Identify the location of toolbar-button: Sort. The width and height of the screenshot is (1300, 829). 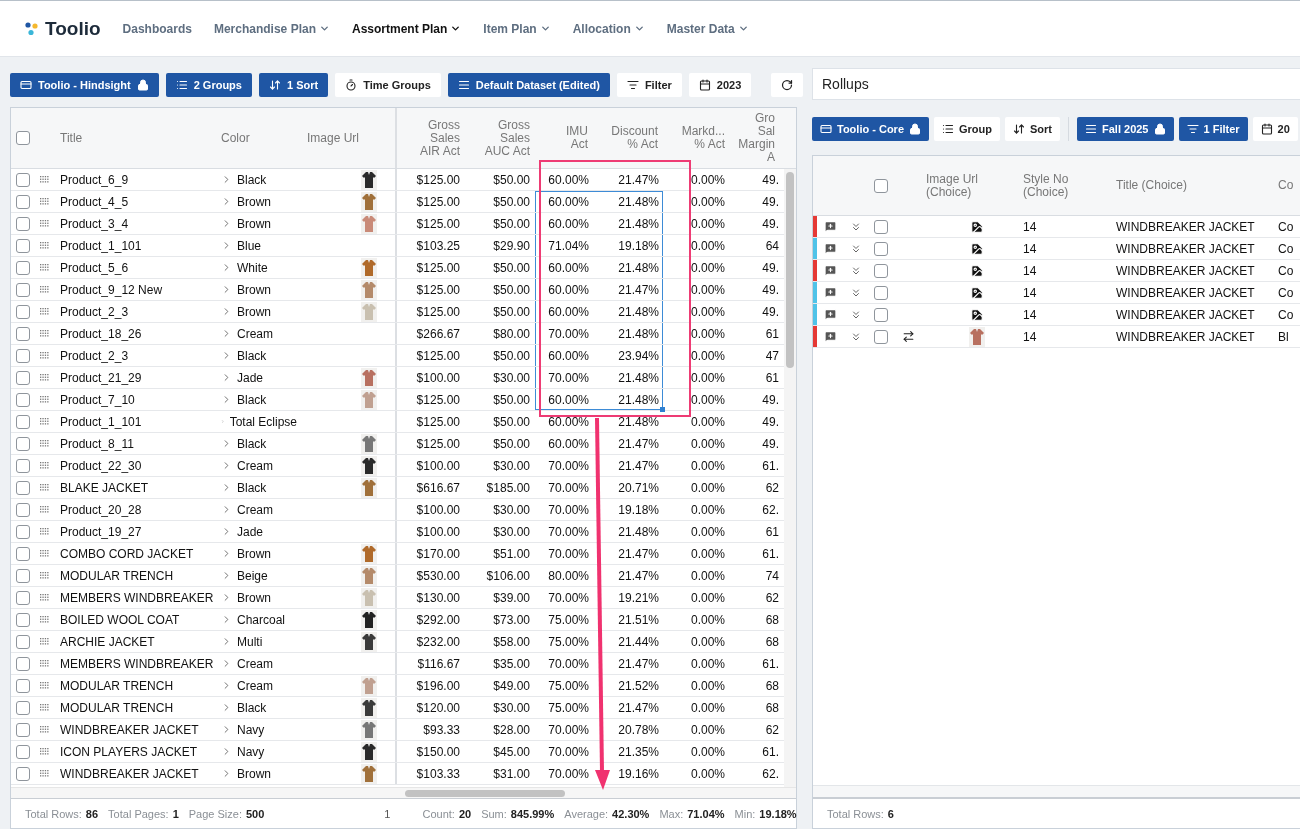
(1032, 129).